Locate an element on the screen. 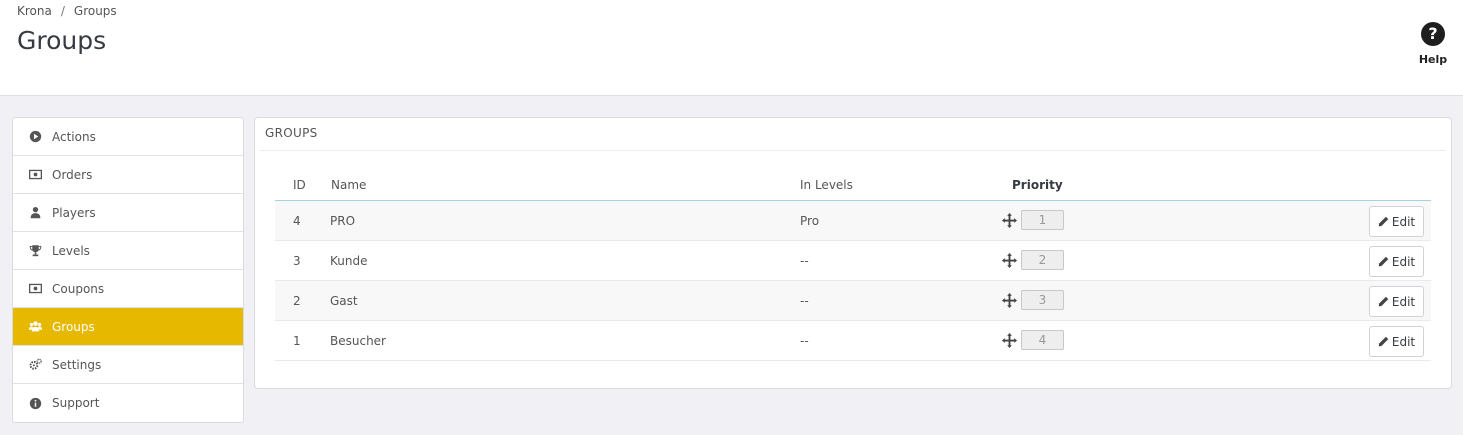 This screenshot has width=1463, height=435. column-header-name: Name is located at coordinates (349, 185).